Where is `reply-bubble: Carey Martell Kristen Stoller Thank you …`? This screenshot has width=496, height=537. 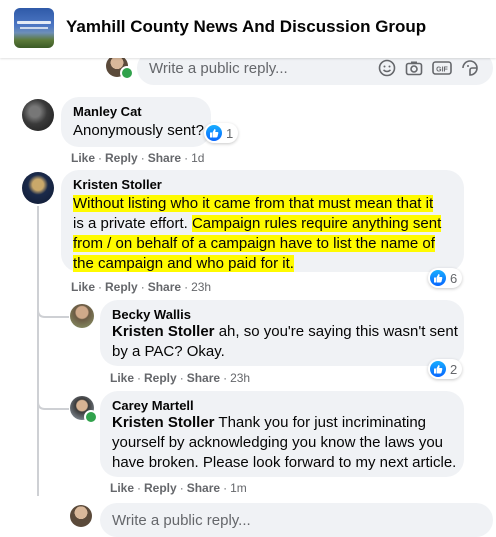
reply-bubble: Carey Martell Kristen Stoller Thank you … is located at coordinates (282, 434).